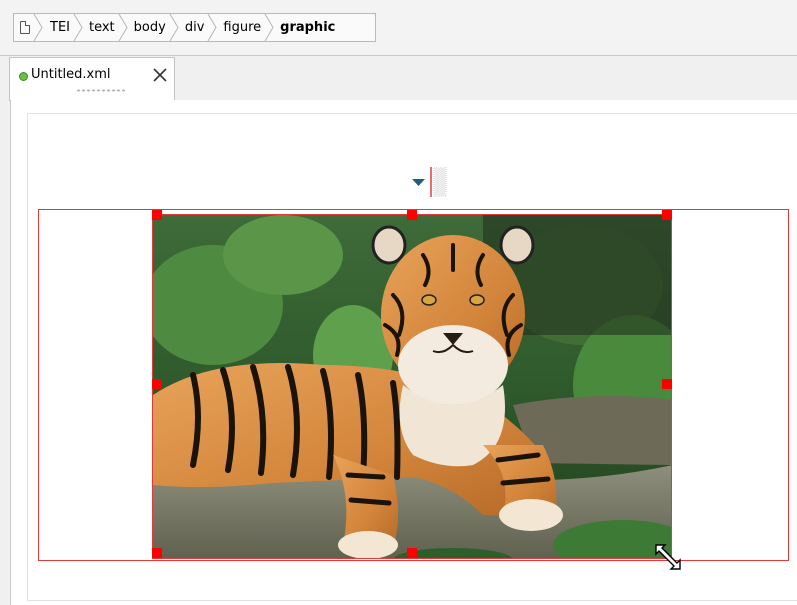  What do you see at coordinates (242, 27) in the screenshot?
I see `breadcrumb-label: figure` at bounding box center [242, 27].